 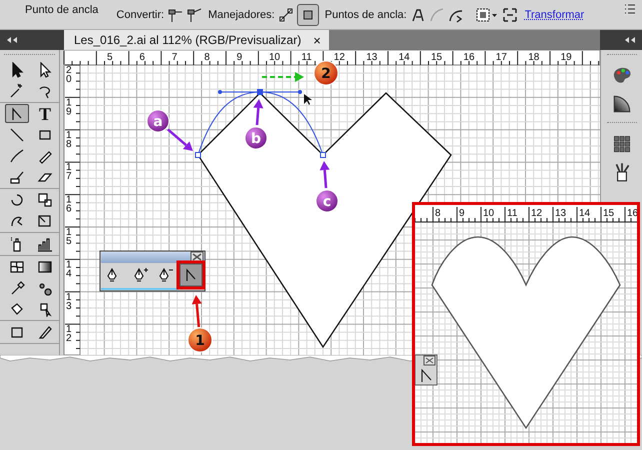 What do you see at coordinates (45, 244) in the screenshot?
I see `bar-graph-icon` at bounding box center [45, 244].